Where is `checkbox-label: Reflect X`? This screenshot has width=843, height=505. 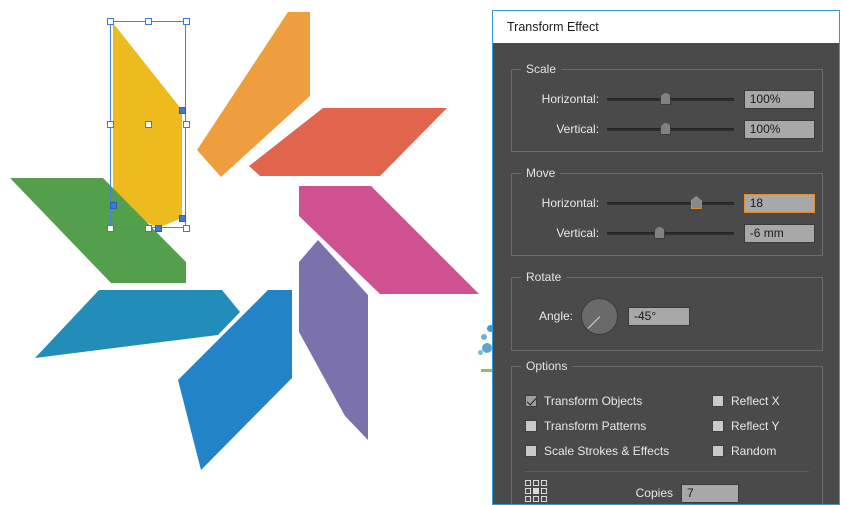 checkbox-label: Reflect X is located at coordinates (755, 401).